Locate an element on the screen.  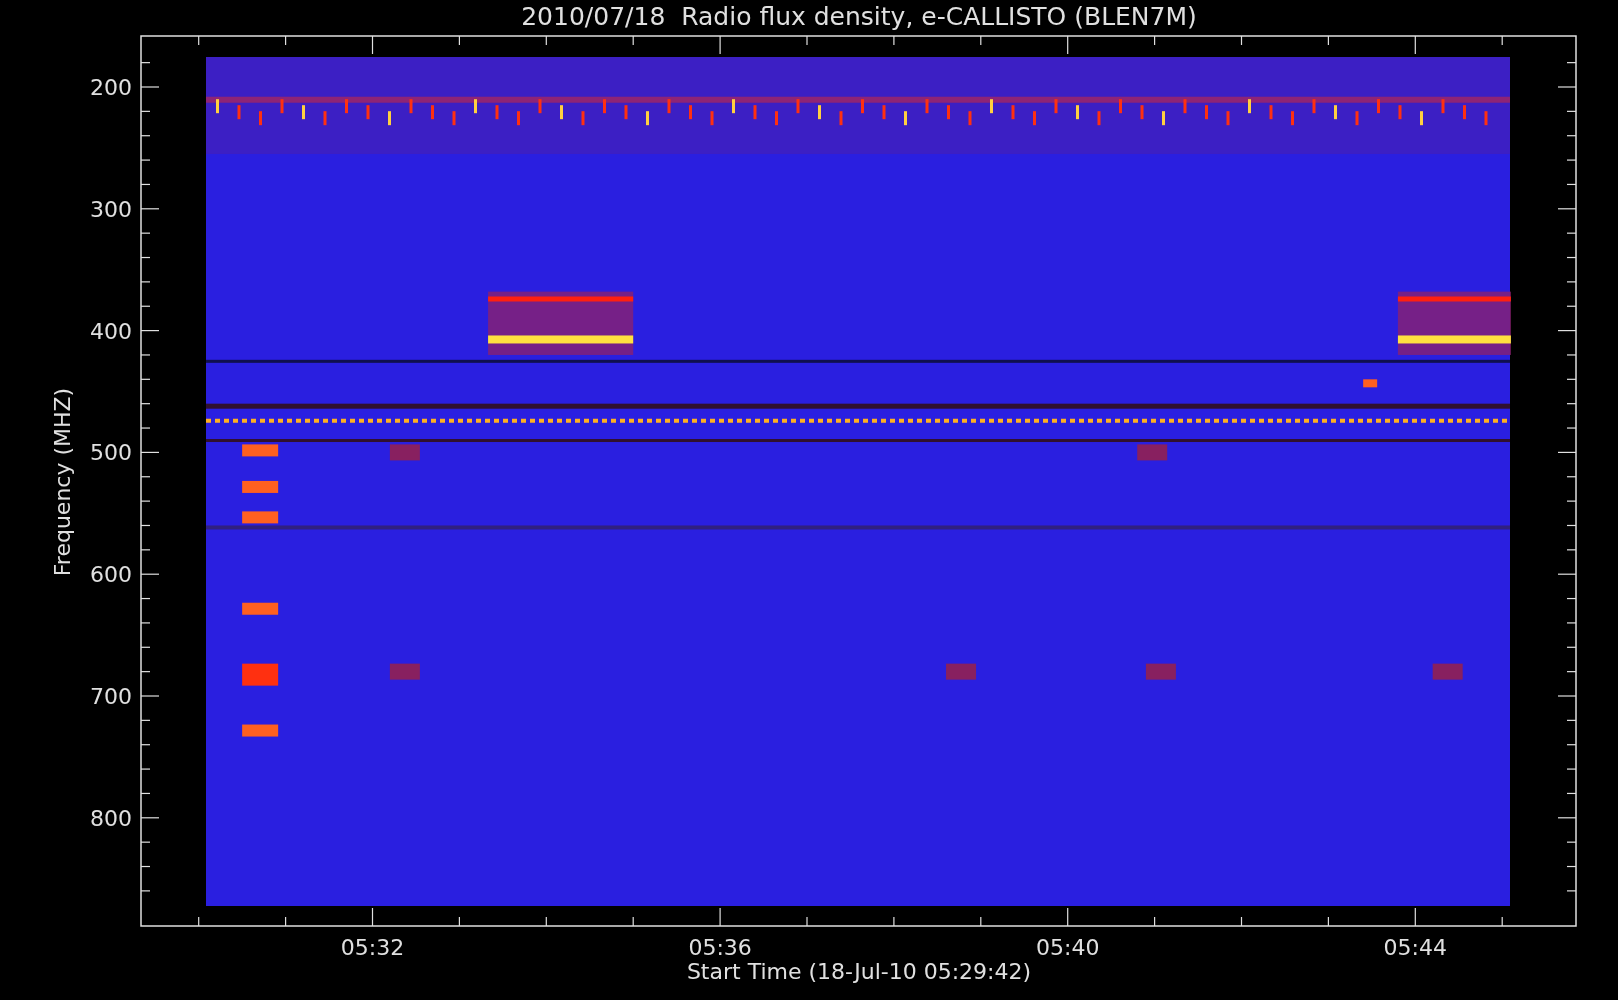
axis-title: Frequency (MHZ) is located at coordinates (62, 482).